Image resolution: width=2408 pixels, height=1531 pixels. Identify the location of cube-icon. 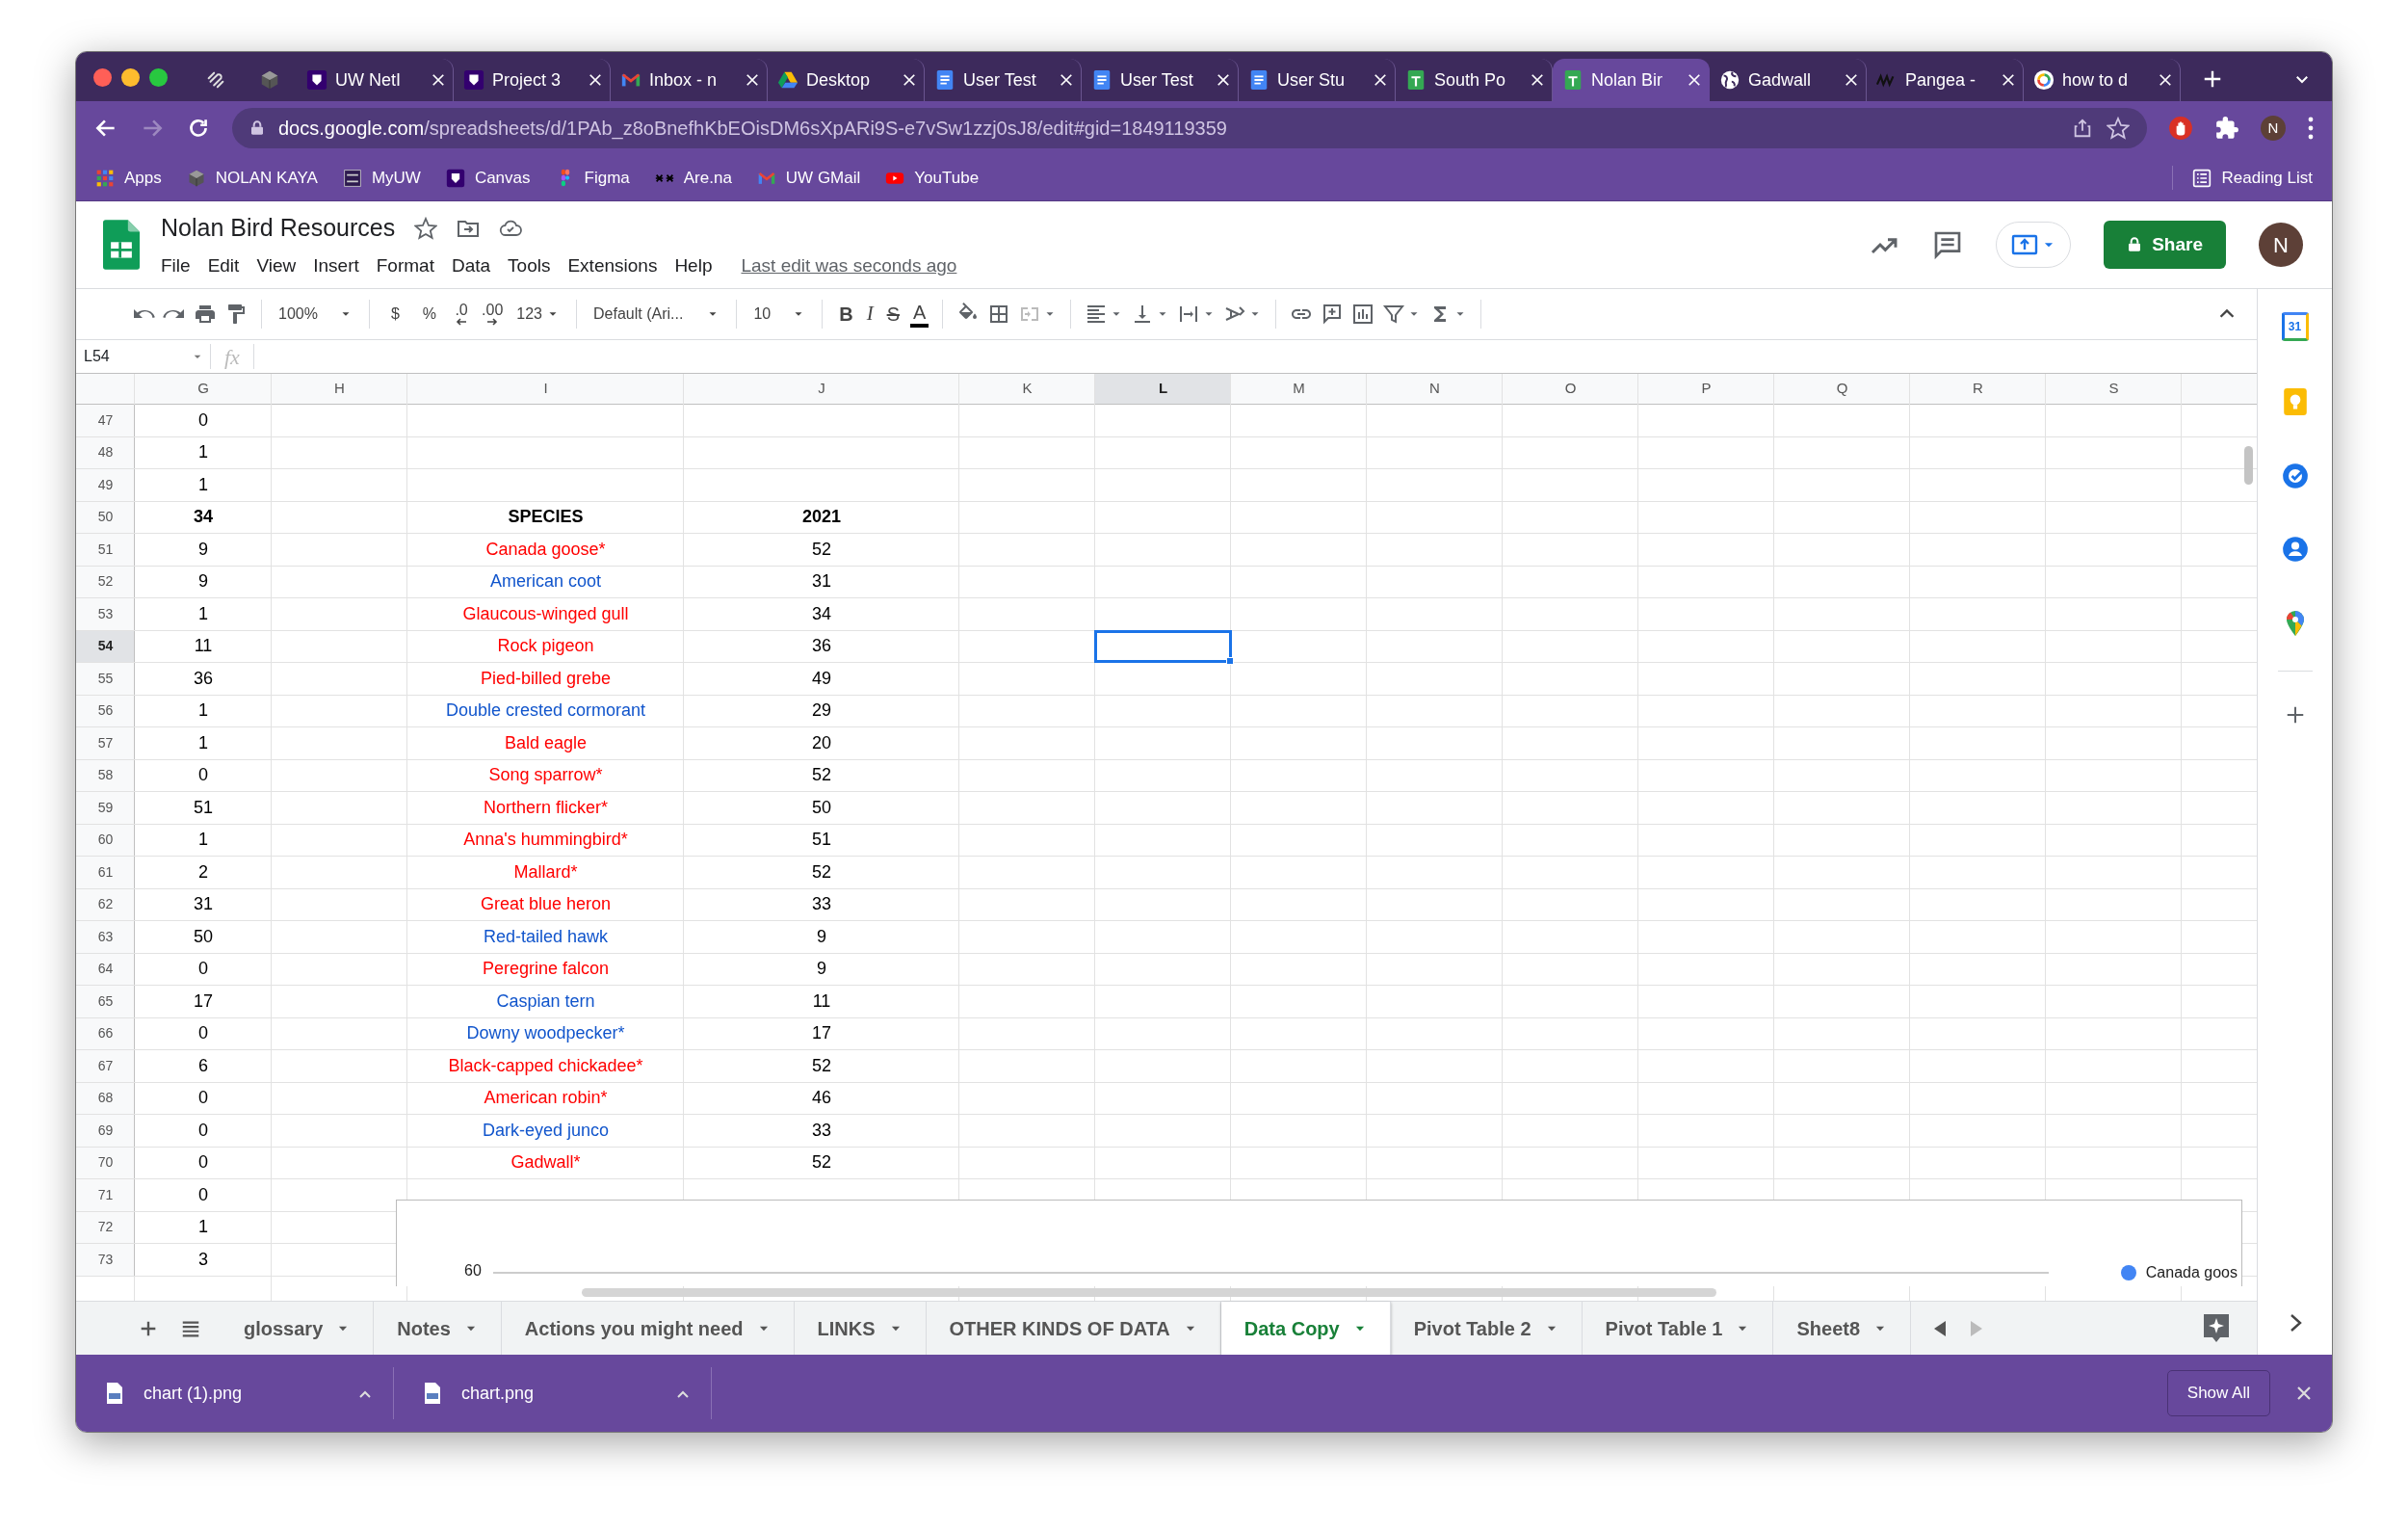
(269, 80).